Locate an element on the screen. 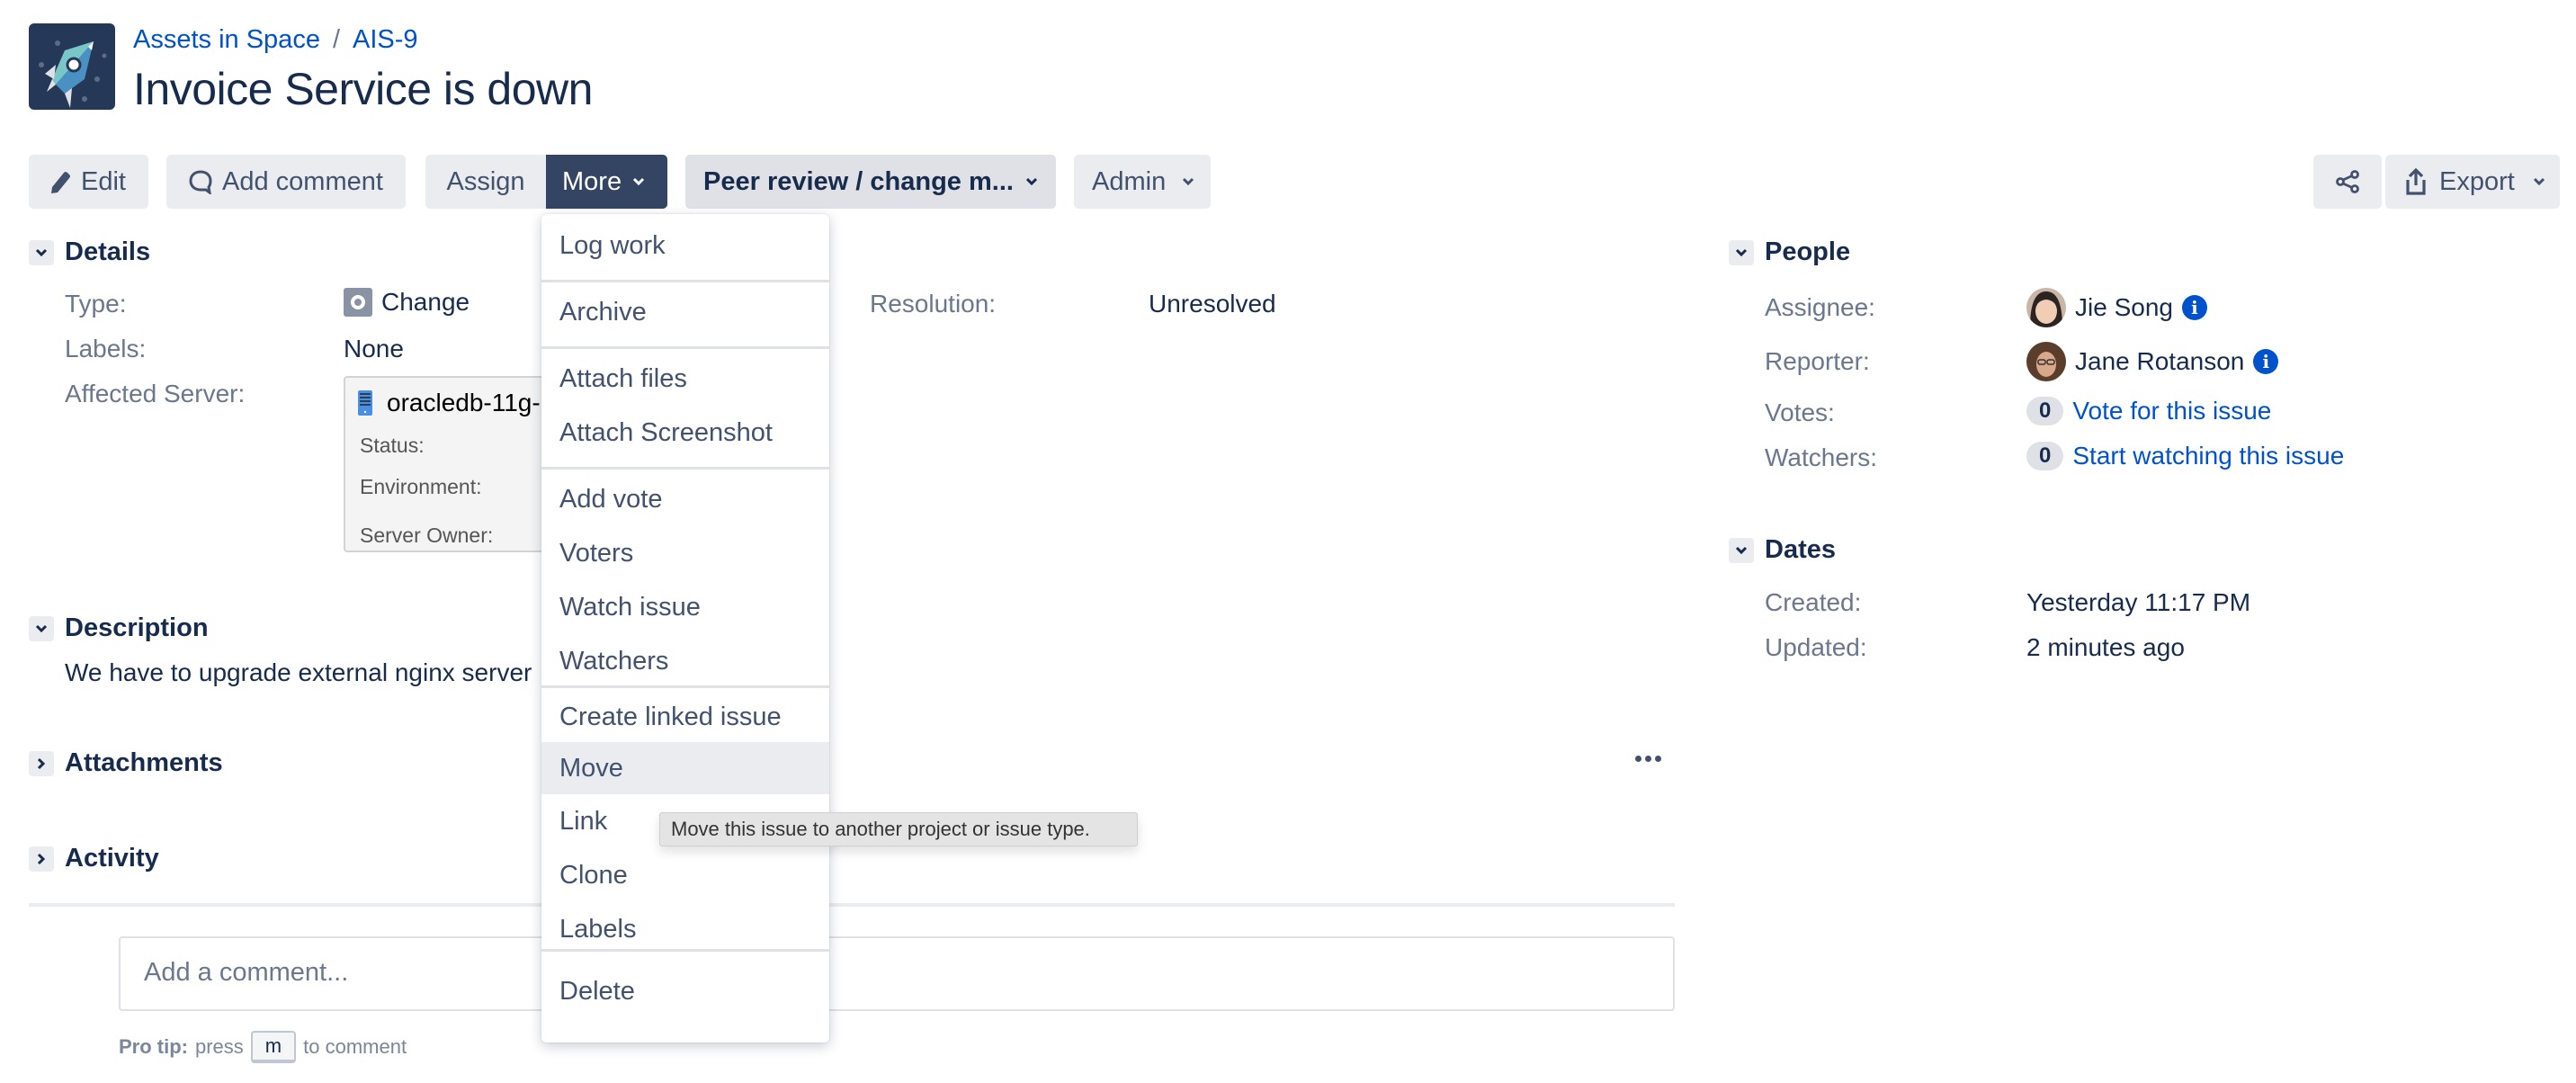 The width and height of the screenshot is (2576, 1083). menu-item-labels: Labels is located at coordinates (685, 929).